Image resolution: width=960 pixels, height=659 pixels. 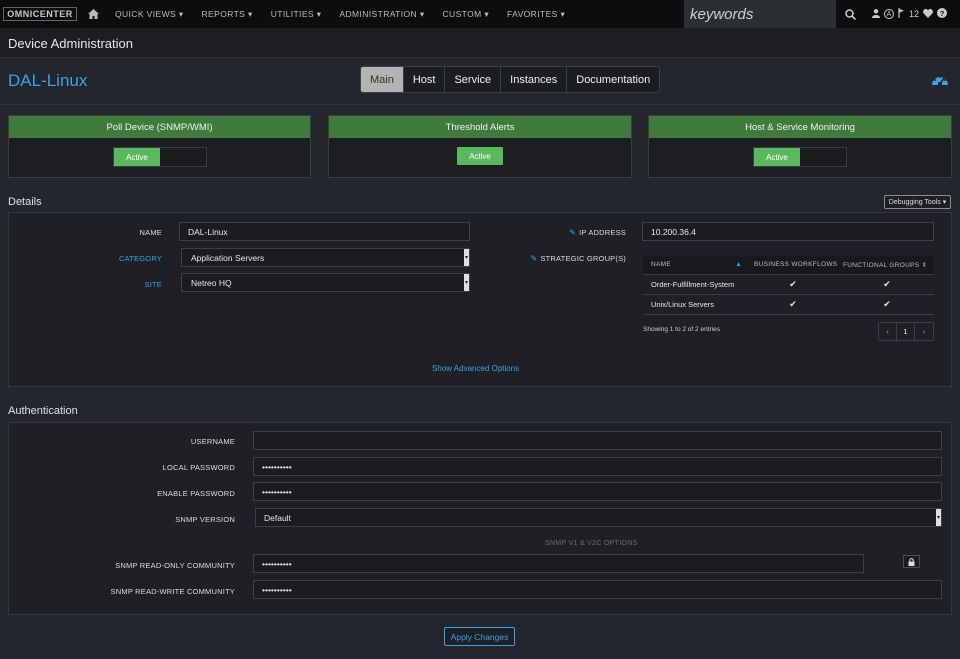 I want to click on nav-administration: ADMINISTRATION ▾, so click(x=381, y=14).